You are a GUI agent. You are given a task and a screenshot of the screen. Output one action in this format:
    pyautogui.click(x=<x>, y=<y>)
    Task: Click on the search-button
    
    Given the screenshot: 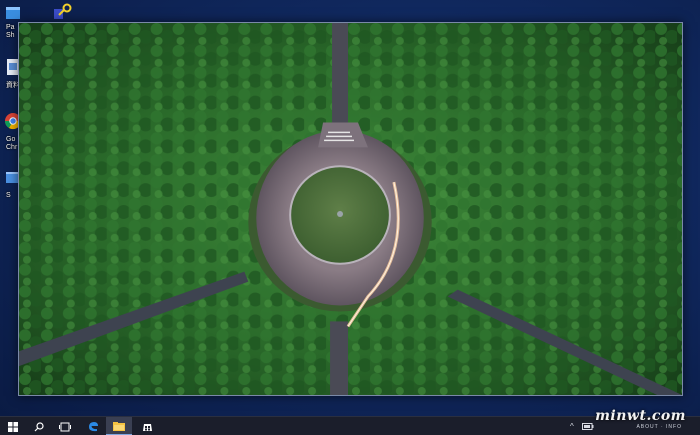 What is the action you would take?
    pyautogui.click(x=39, y=426)
    